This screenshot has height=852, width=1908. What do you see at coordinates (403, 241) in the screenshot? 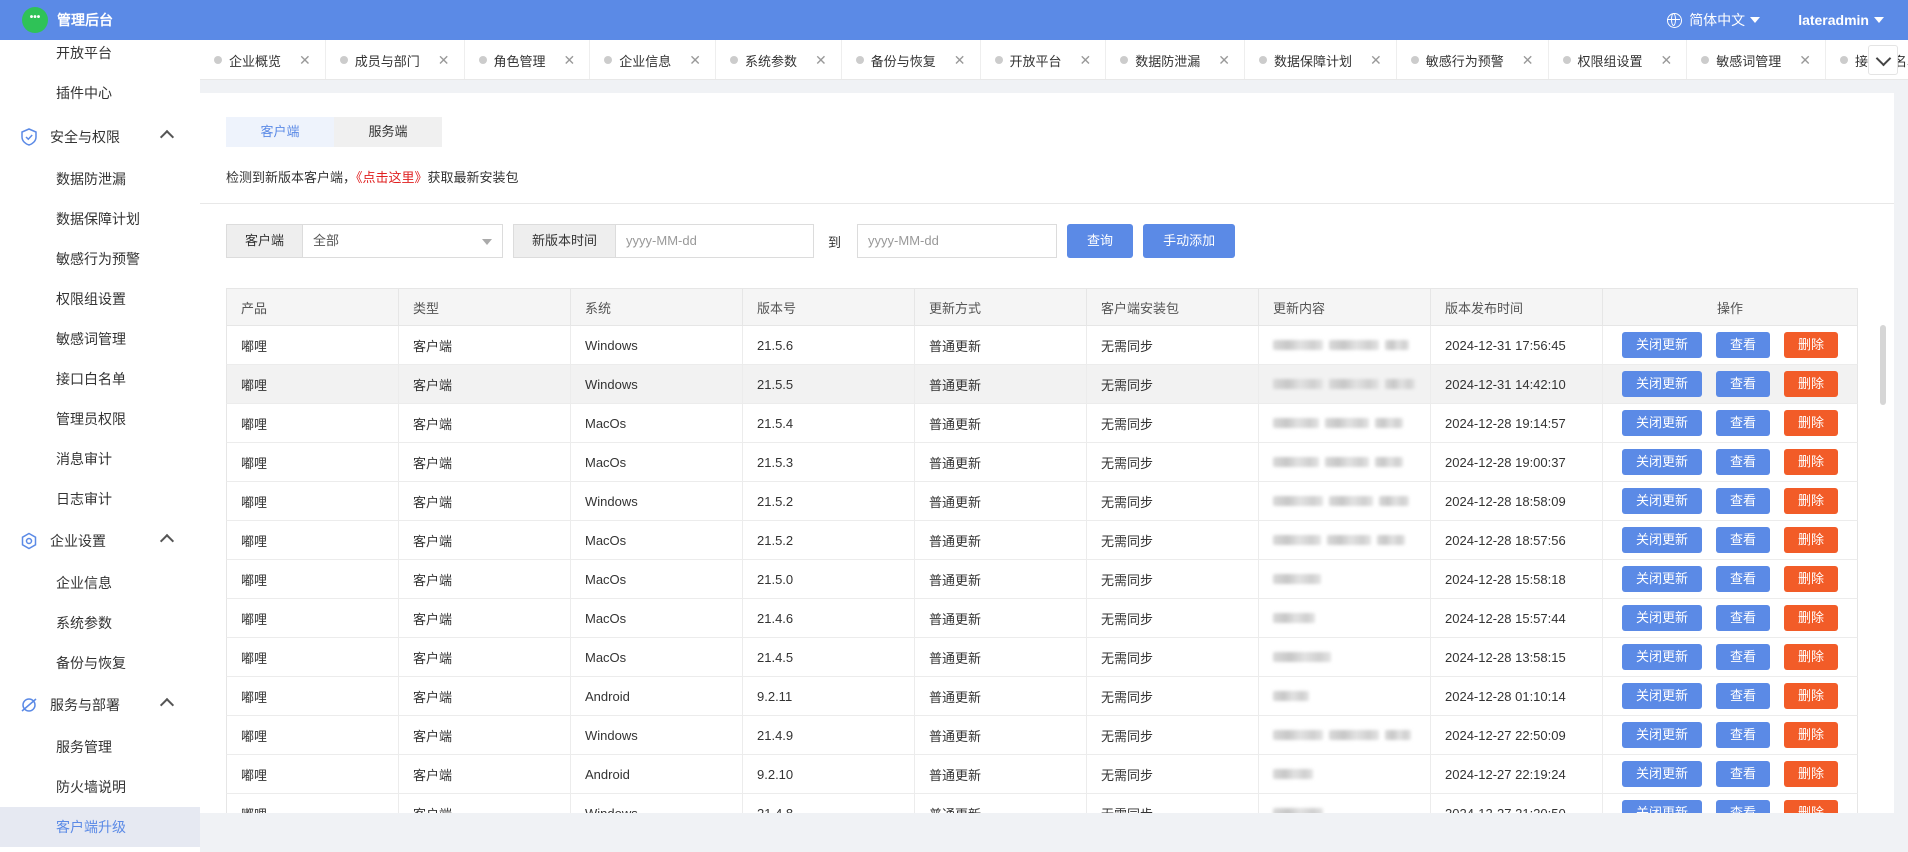
I see `client-filter-select: 全部` at bounding box center [403, 241].